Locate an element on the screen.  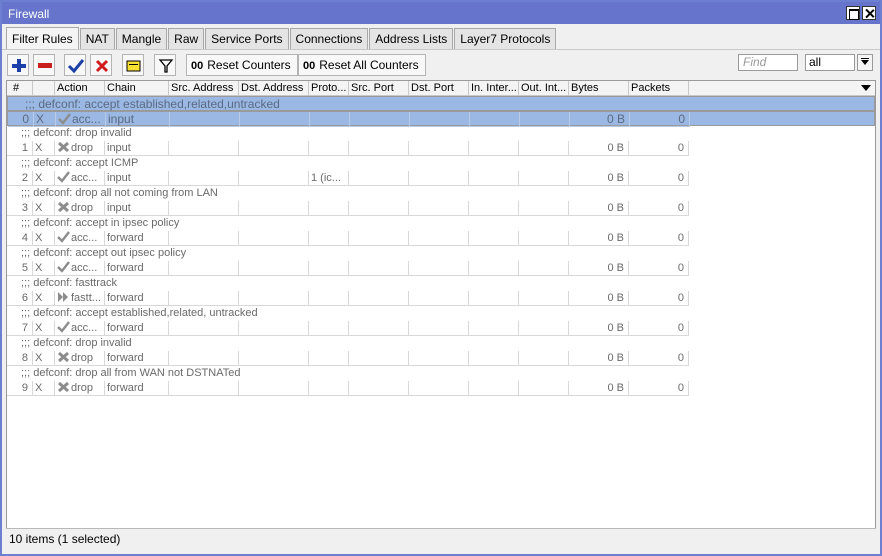
col-flags is located at coordinates (44, 88).